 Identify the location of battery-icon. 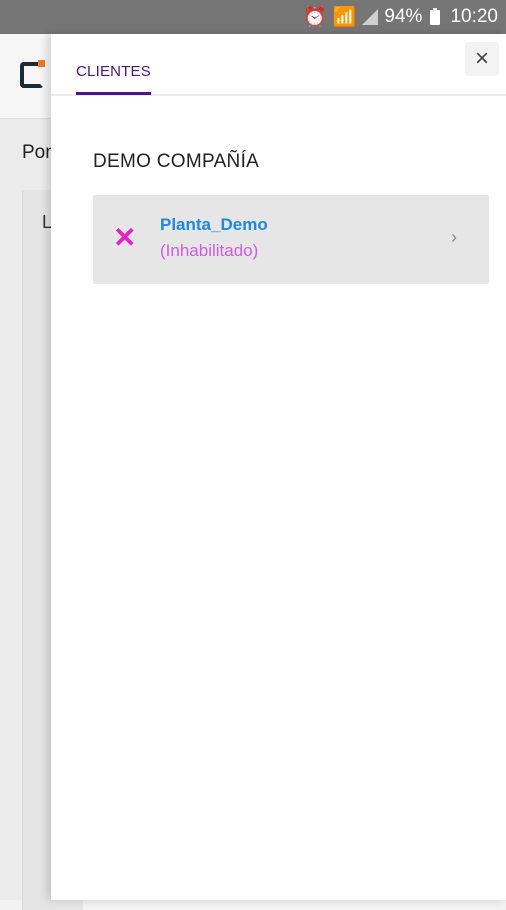
(435, 16).